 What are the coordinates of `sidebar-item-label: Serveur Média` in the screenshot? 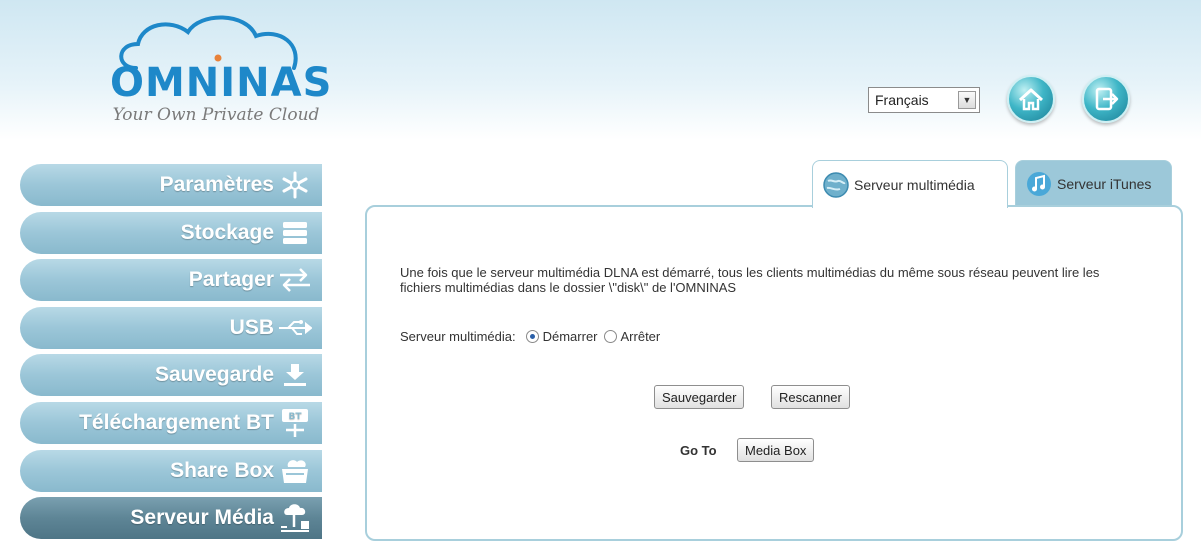 It's located at (202, 518).